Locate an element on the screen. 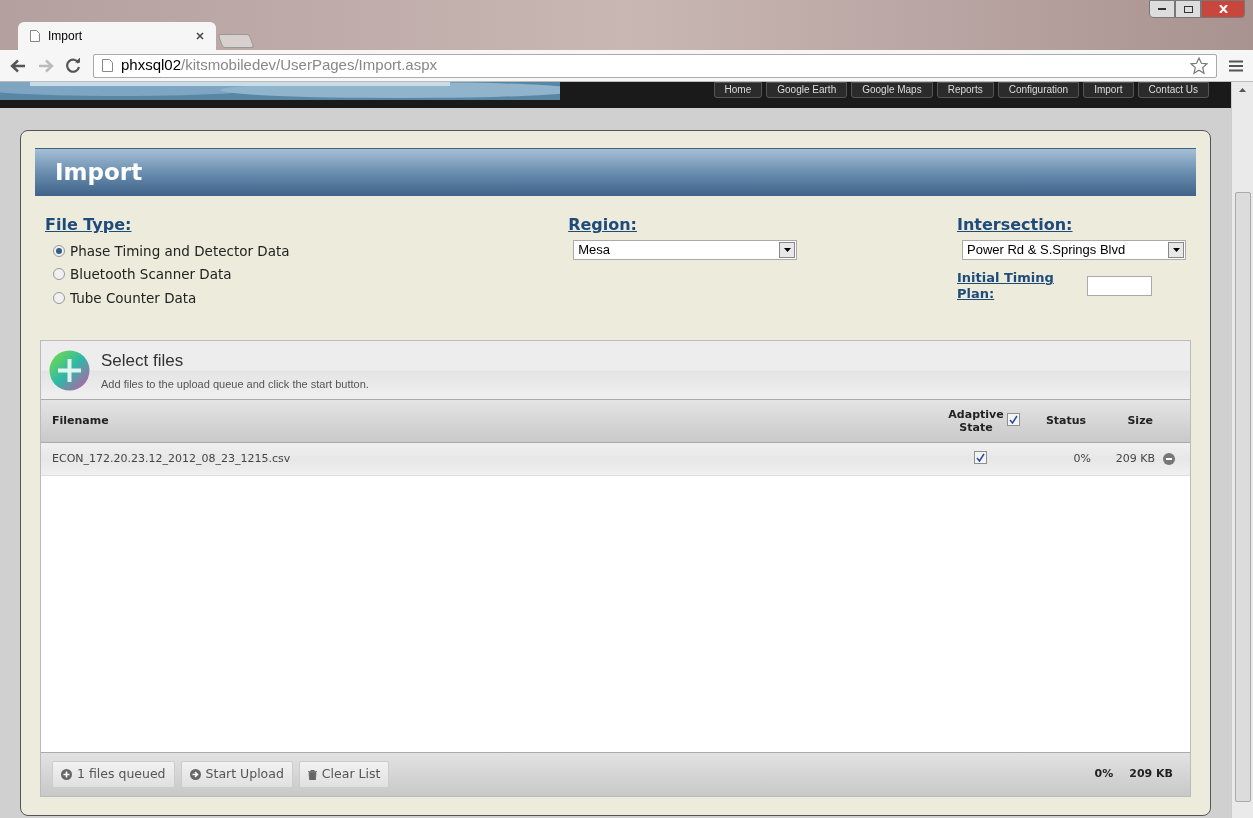 The height and width of the screenshot is (818, 1253). close-button is located at coordinates (1223, 9).